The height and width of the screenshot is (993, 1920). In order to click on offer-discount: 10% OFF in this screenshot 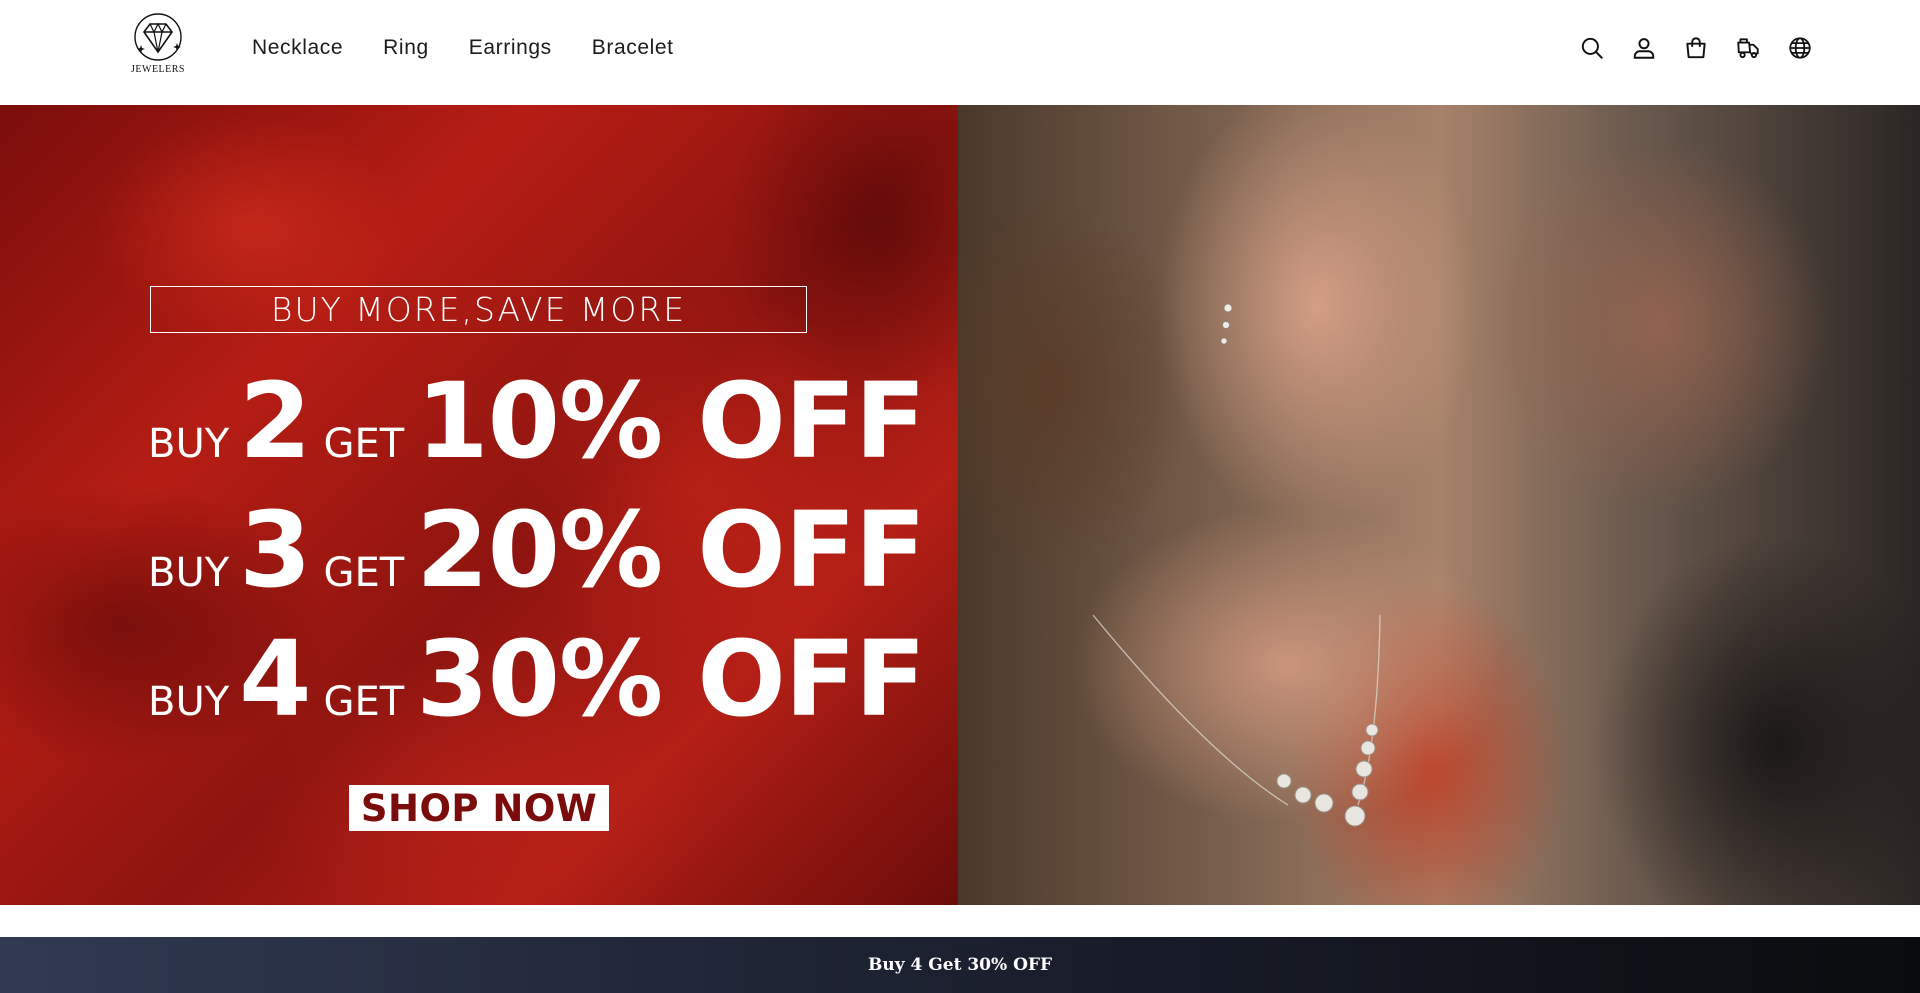, I will do `click(671, 421)`.